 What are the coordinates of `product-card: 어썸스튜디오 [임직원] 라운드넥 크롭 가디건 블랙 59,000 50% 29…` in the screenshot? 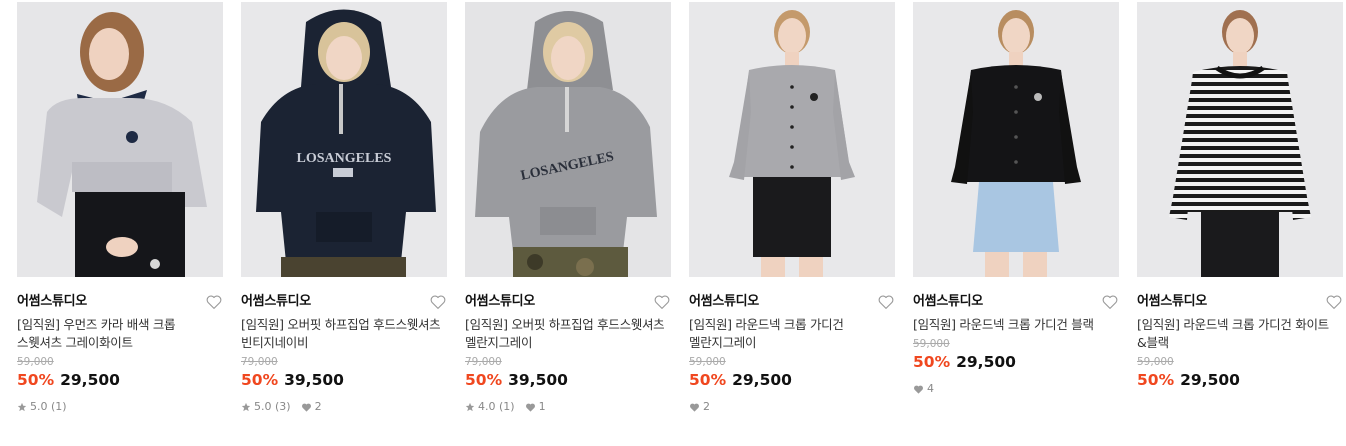 It's located at (1016, 199).